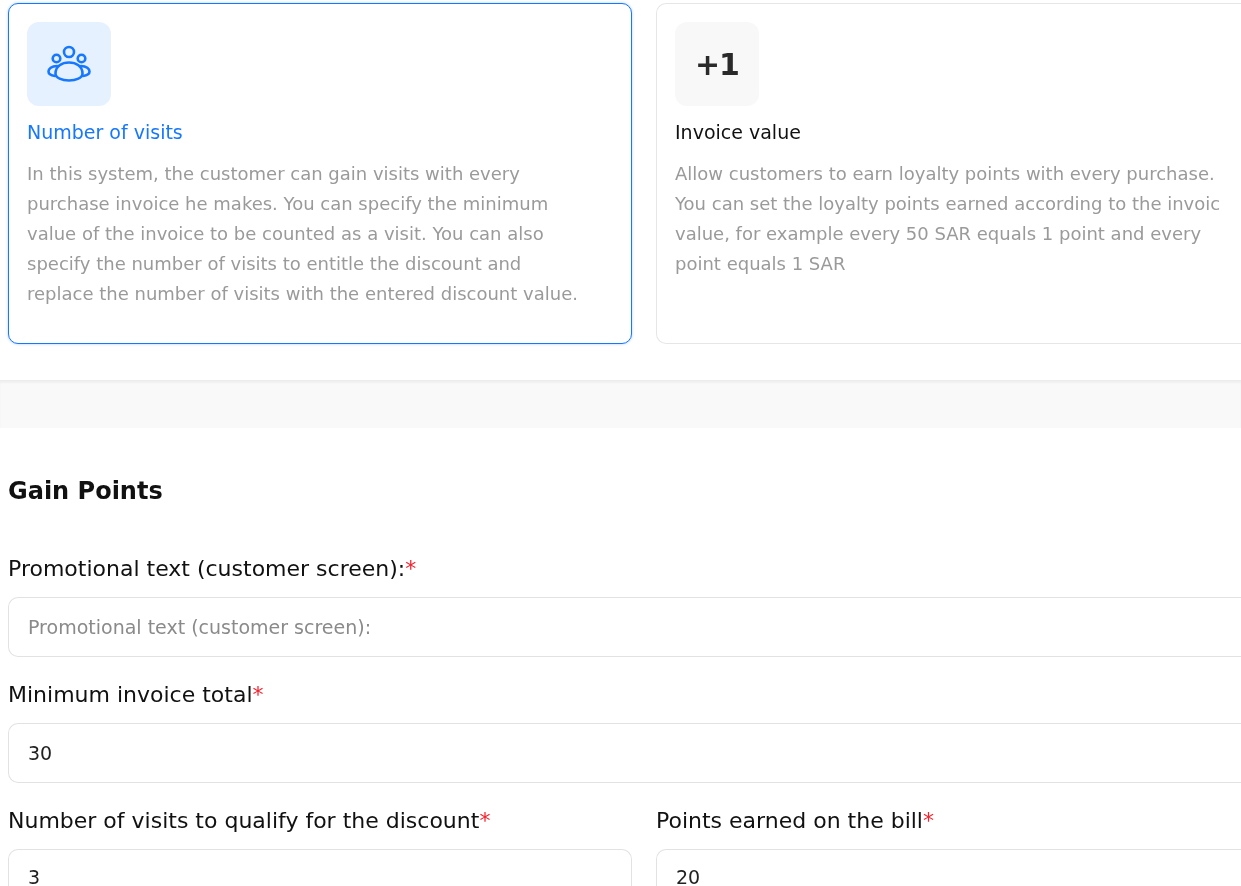 The width and height of the screenshot is (1241, 886). What do you see at coordinates (85, 491) in the screenshot?
I see `section-title: Gain Points` at bounding box center [85, 491].